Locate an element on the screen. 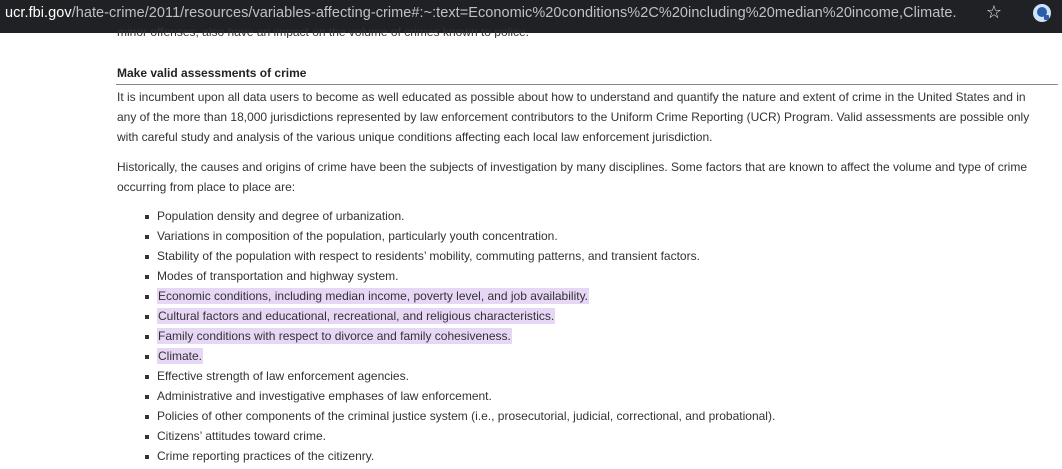  text-fragment-highlight: Climate. is located at coordinates (180, 356).